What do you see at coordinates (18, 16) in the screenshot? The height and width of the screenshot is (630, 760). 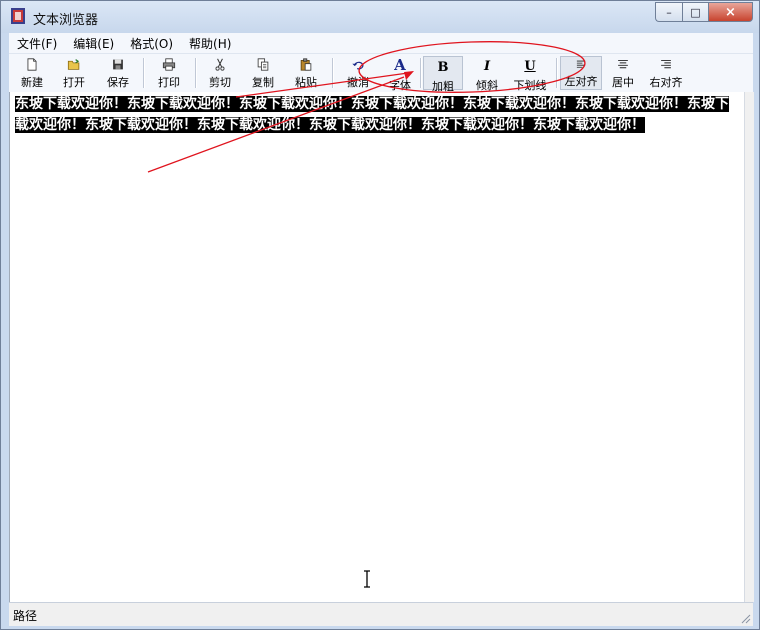 I see `app-icon` at bounding box center [18, 16].